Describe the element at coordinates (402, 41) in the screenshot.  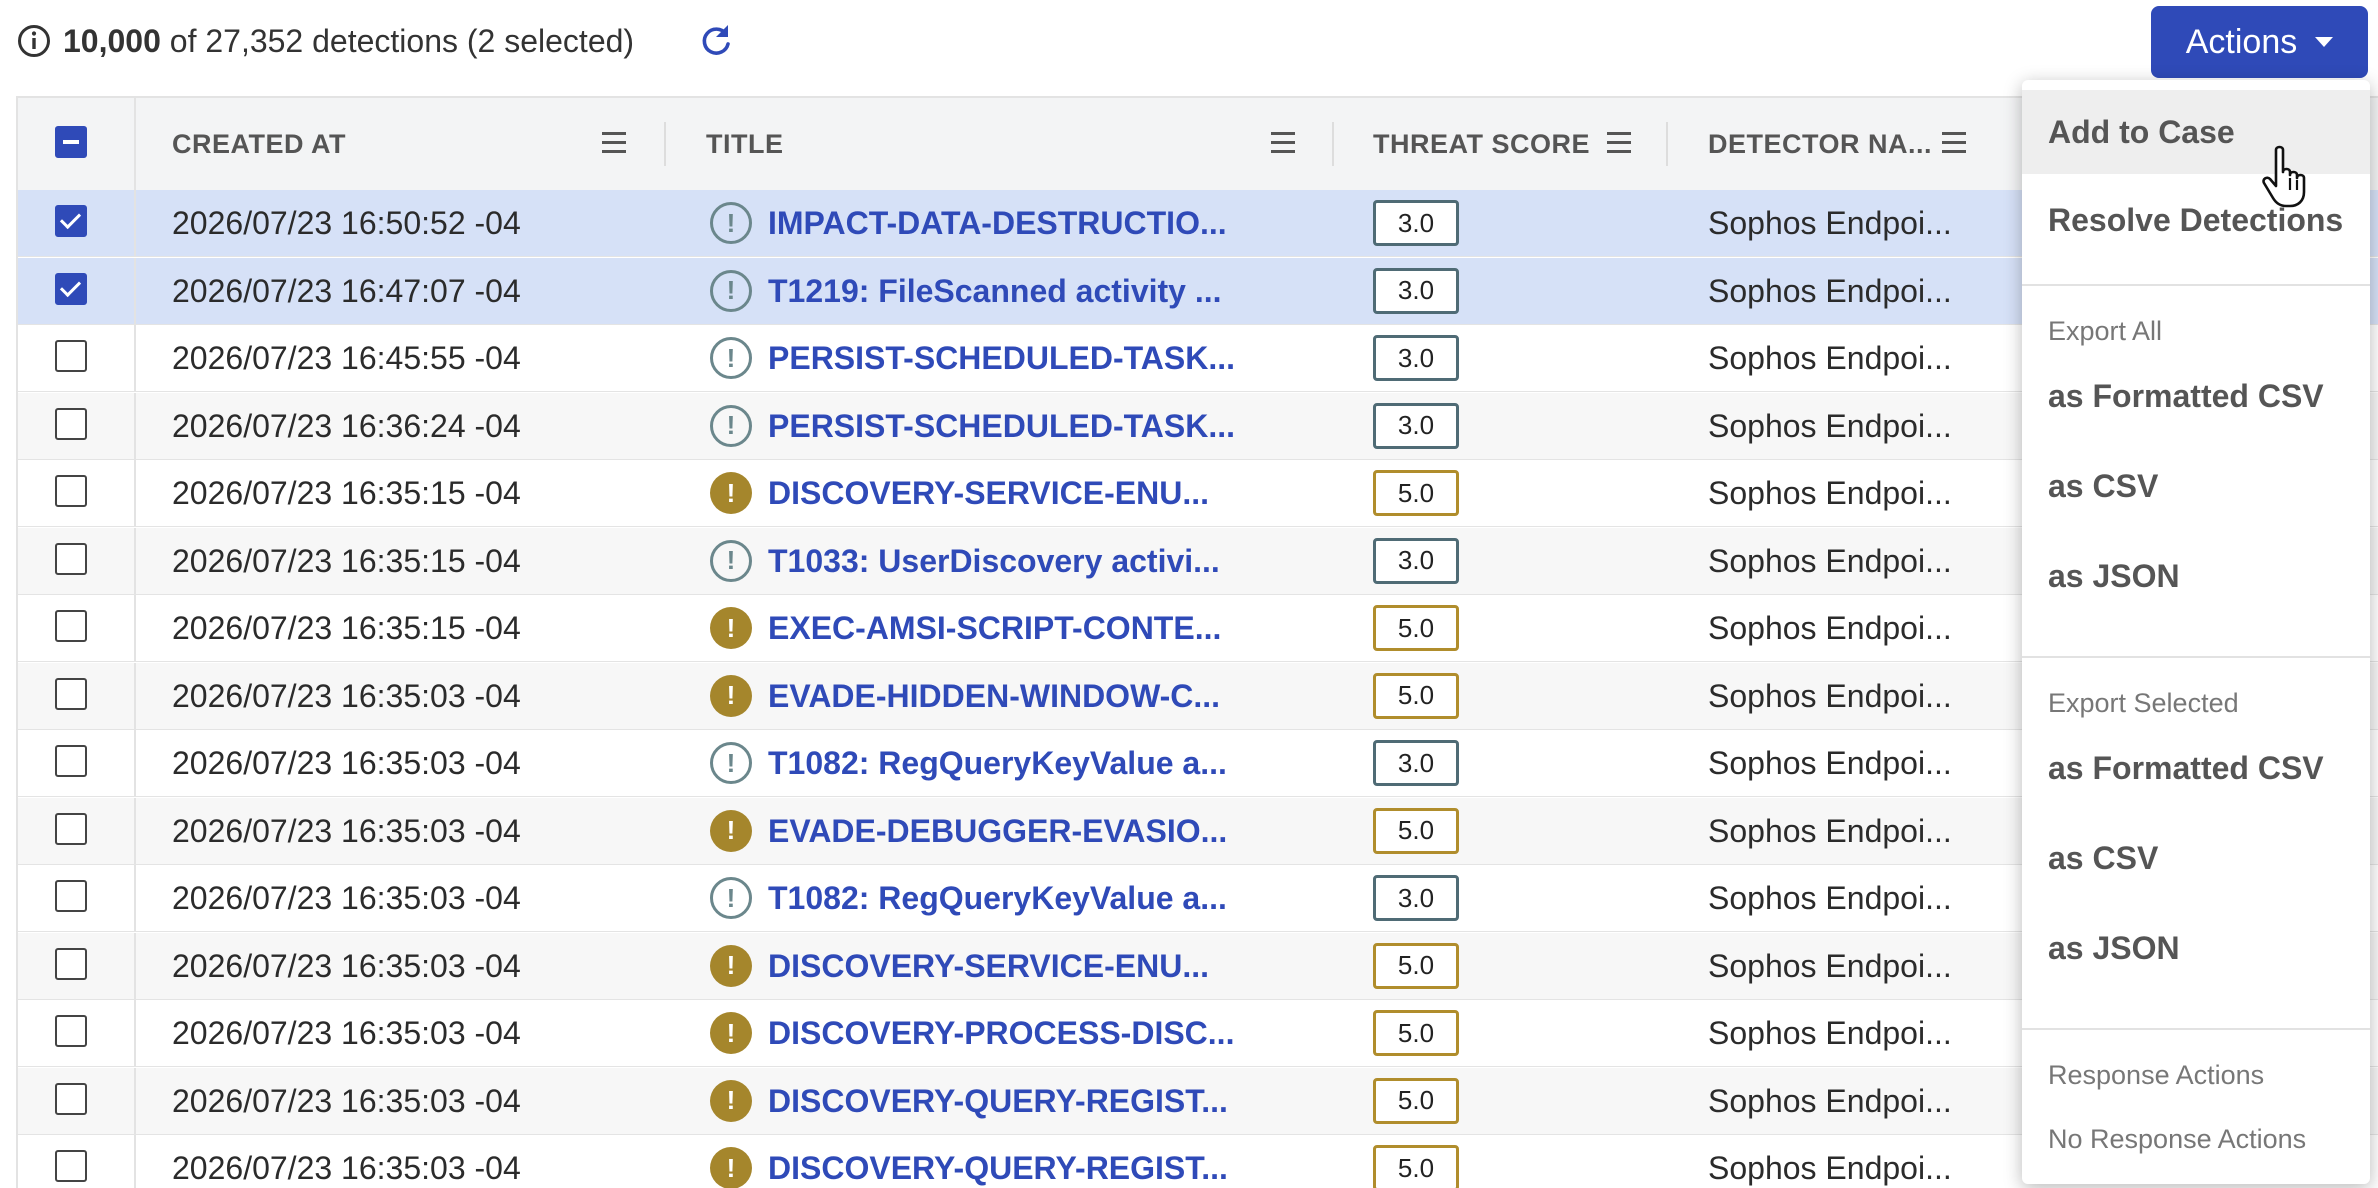
I see `detections-count-total: of 27,352 detections (2 selected)` at that location.